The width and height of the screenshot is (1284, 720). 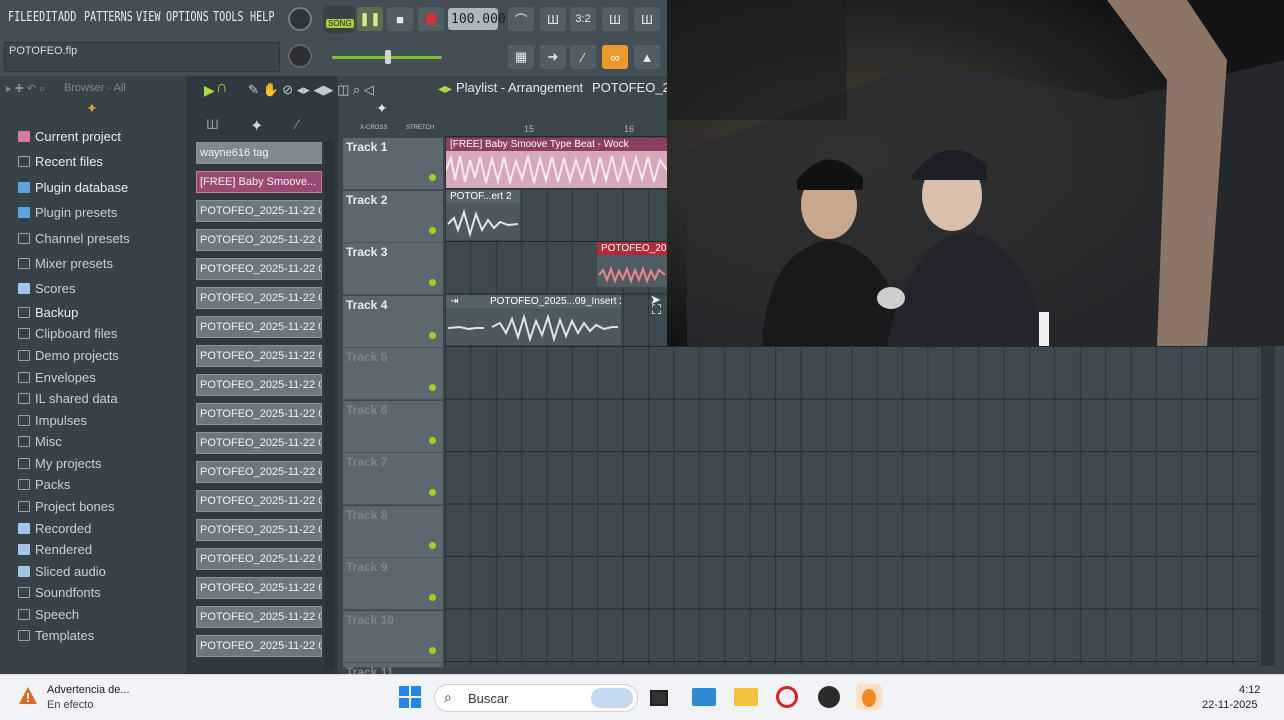 What do you see at coordinates (647, 57) in the screenshot?
I see `typing-keyboard-icon: ▲` at bounding box center [647, 57].